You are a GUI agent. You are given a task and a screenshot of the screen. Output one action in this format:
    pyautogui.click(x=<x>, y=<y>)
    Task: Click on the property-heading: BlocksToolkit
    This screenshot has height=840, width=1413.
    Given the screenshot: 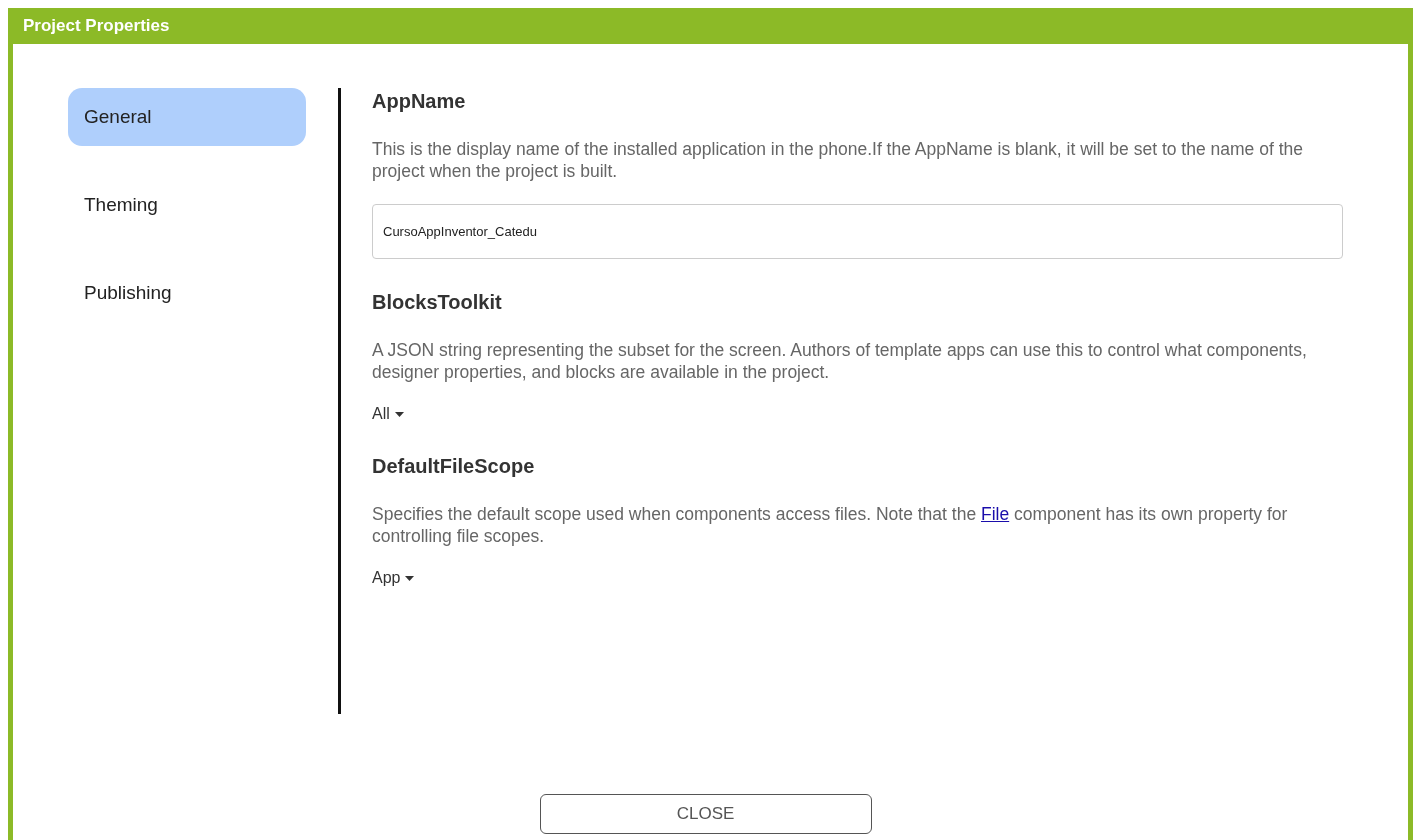 What is the action you would take?
    pyautogui.click(x=437, y=302)
    